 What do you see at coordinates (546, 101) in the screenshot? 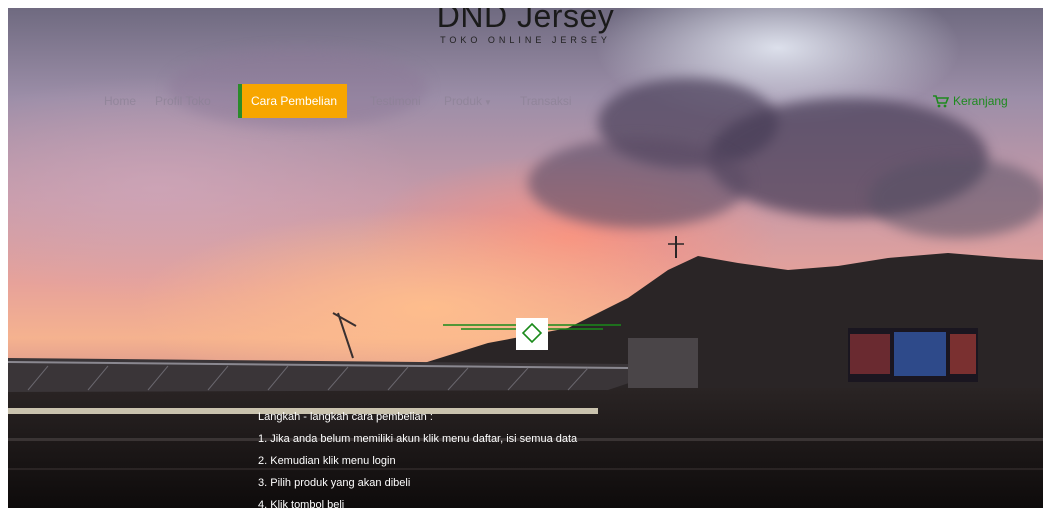
I see `nav-item-transaksi: Transaksi` at bounding box center [546, 101].